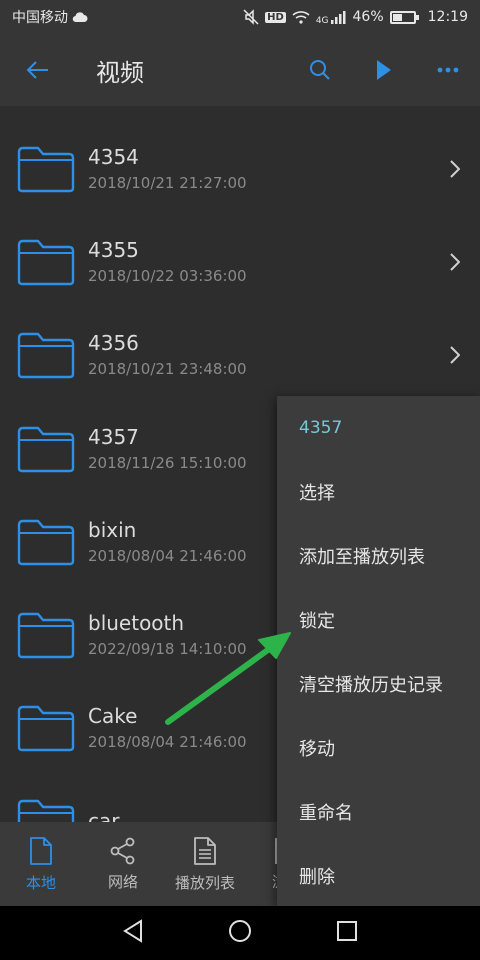 The width and height of the screenshot is (480, 960). What do you see at coordinates (122, 881) in the screenshot?
I see `bottom-nav-label: 网络` at bounding box center [122, 881].